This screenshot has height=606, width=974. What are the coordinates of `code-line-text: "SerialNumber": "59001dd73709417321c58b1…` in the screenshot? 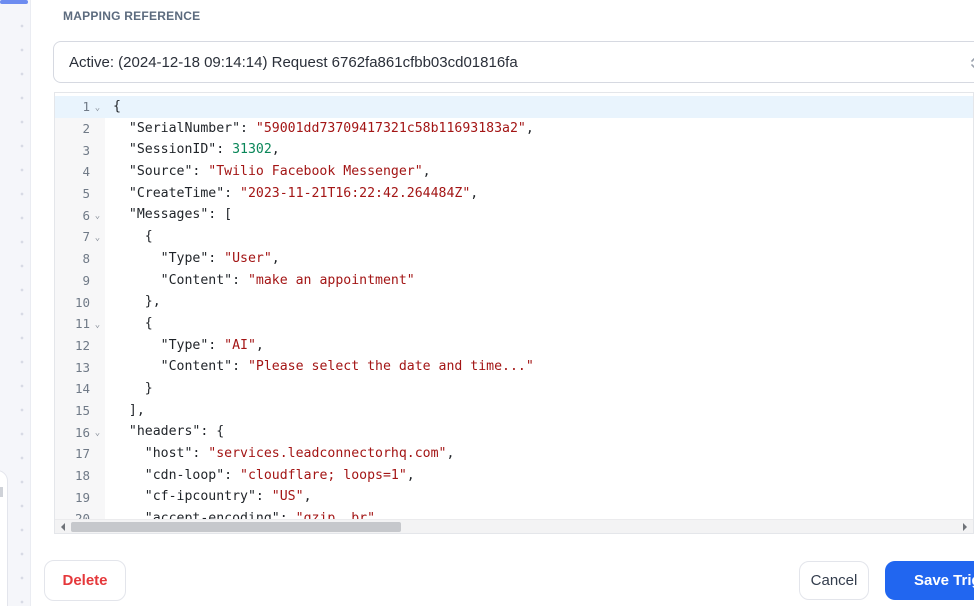 It's located at (323, 128).